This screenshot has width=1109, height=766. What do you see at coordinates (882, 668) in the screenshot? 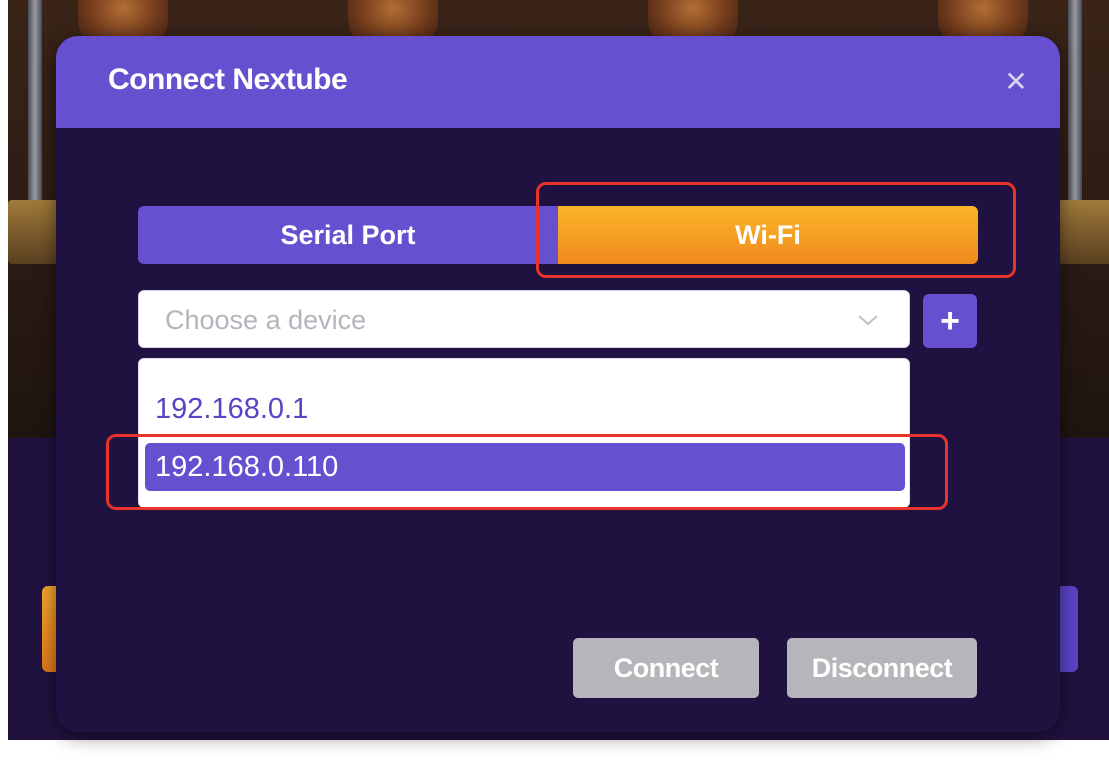
I see `disconnect-button: Disconnect` at bounding box center [882, 668].